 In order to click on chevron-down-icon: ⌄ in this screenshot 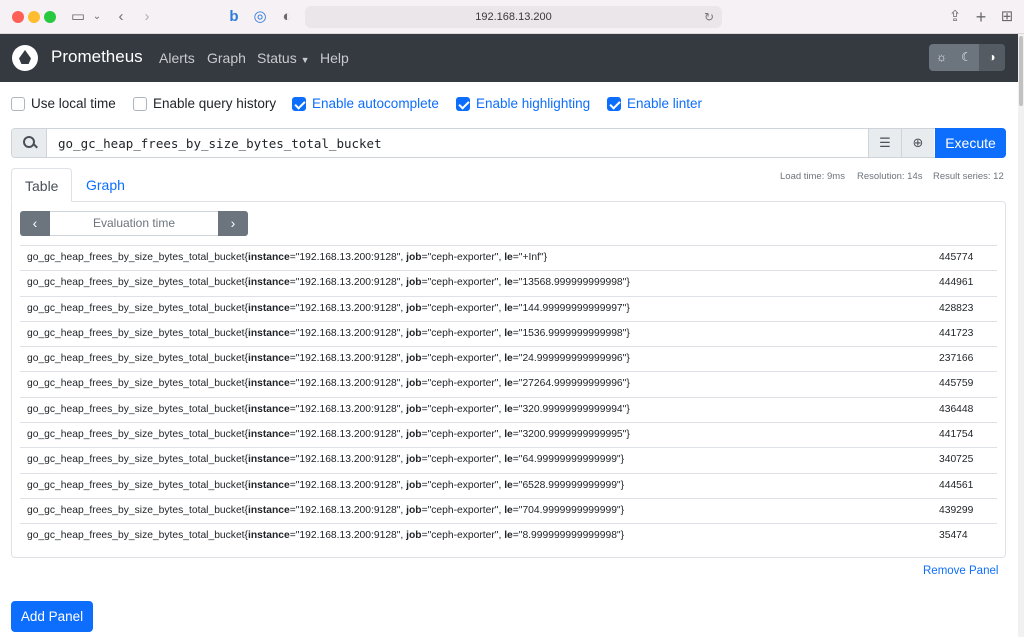, I will do `click(97, 17)`.